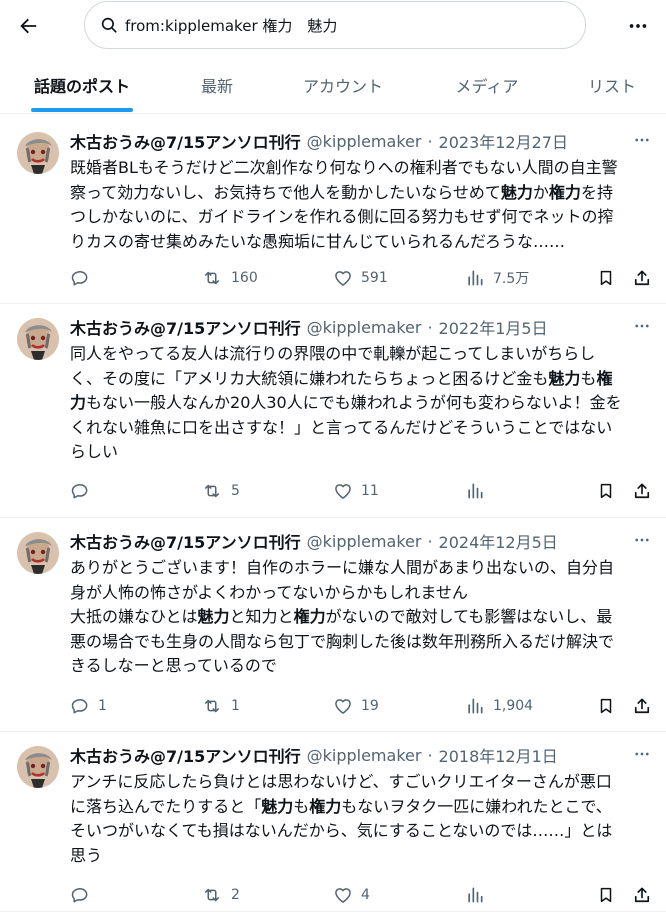 The width and height of the screenshot is (666, 912). What do you see at coordinates (343, 85) in the screenshot?
I see `tab-accounts: アカウント` at bounding box center [343, 85].